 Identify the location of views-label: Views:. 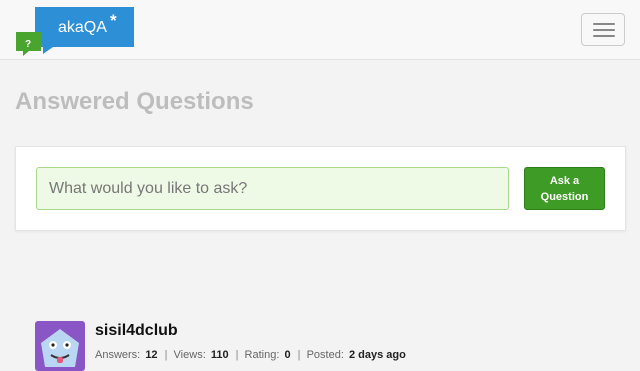
(189, 355).